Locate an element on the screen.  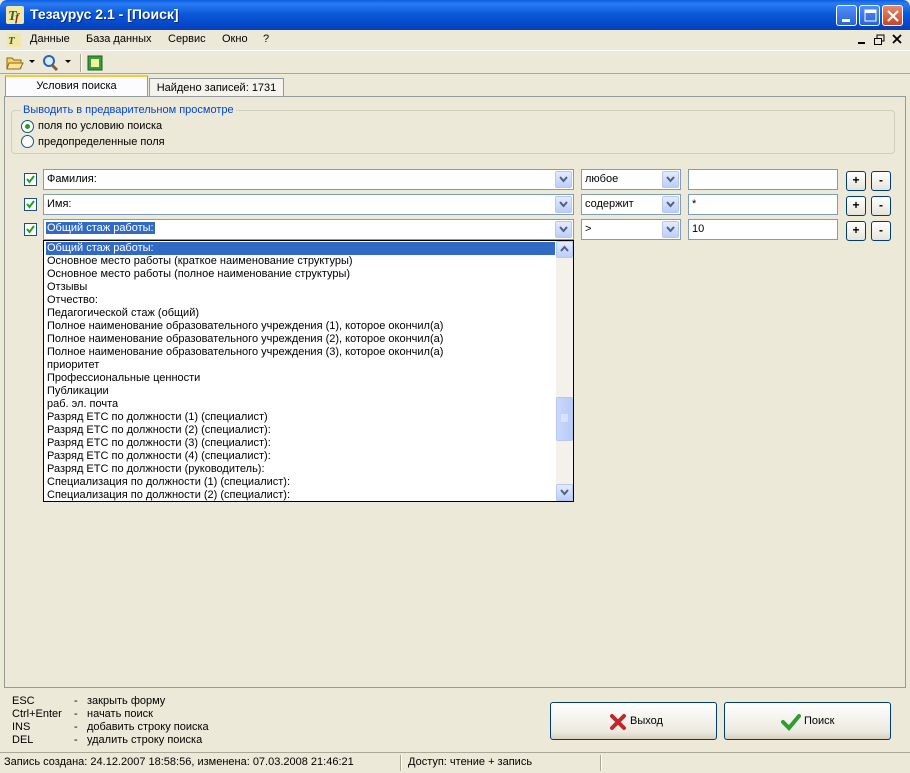
tab-search-conditions: Условия поиска is located at coordinates (76, 86).